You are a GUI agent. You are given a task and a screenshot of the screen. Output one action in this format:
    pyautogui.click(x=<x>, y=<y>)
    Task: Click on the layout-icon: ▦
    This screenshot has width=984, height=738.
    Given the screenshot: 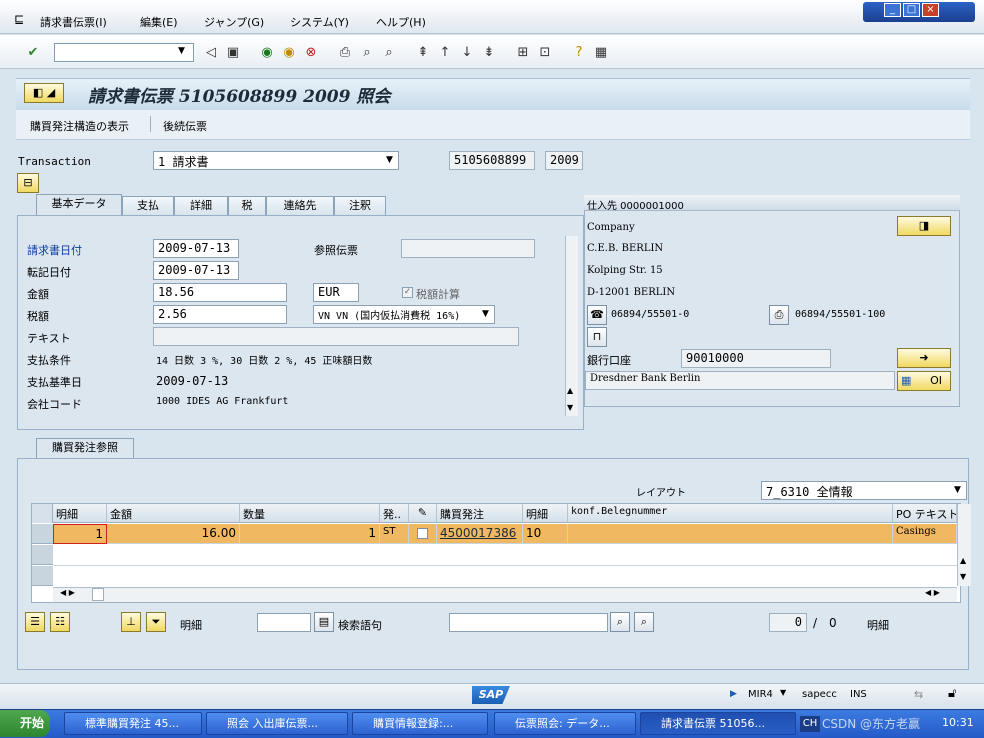 What is the action you would take?
    pyautogui.click(x=601, y=53)
    